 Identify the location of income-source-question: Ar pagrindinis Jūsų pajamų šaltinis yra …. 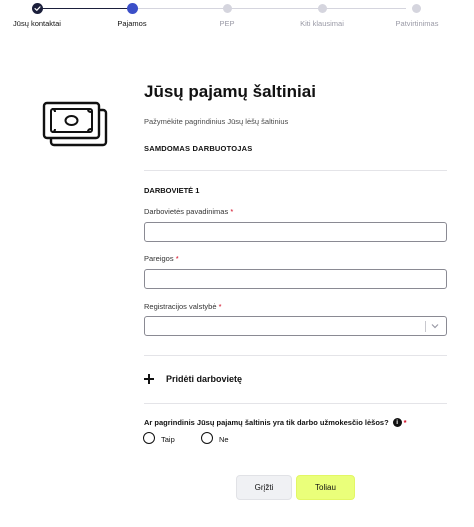
(275, 422).